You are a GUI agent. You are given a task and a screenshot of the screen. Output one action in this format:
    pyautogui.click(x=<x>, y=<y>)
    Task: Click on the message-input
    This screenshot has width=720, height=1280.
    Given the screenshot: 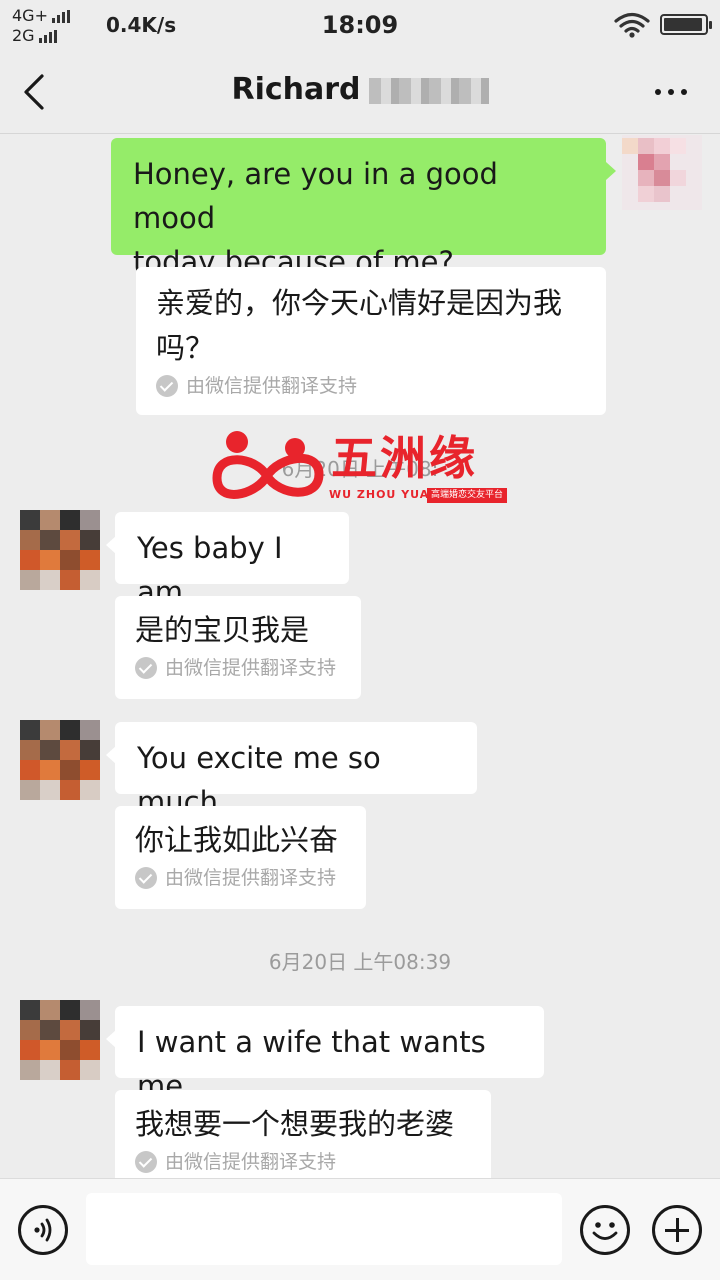 What is the action you would take?
    pyautogui.click(x=324, y=1229)
    